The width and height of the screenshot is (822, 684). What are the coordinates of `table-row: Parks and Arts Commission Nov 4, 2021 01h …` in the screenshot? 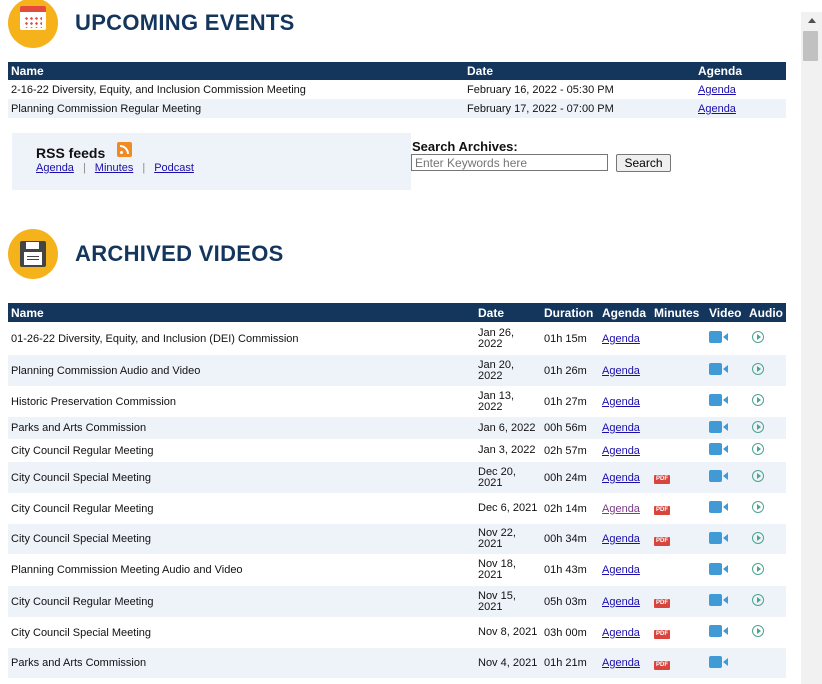 It's located at (397, 663).